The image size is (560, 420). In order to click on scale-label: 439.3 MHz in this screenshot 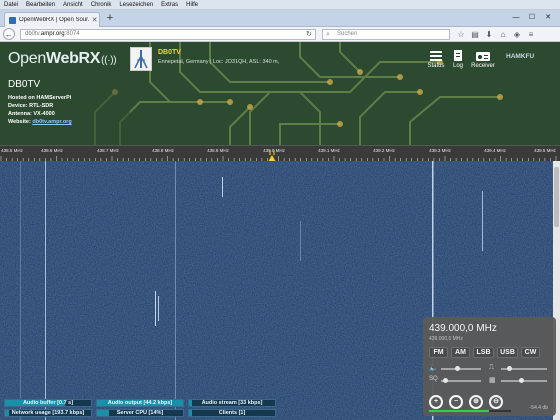, I will do `click(440, 150)`.